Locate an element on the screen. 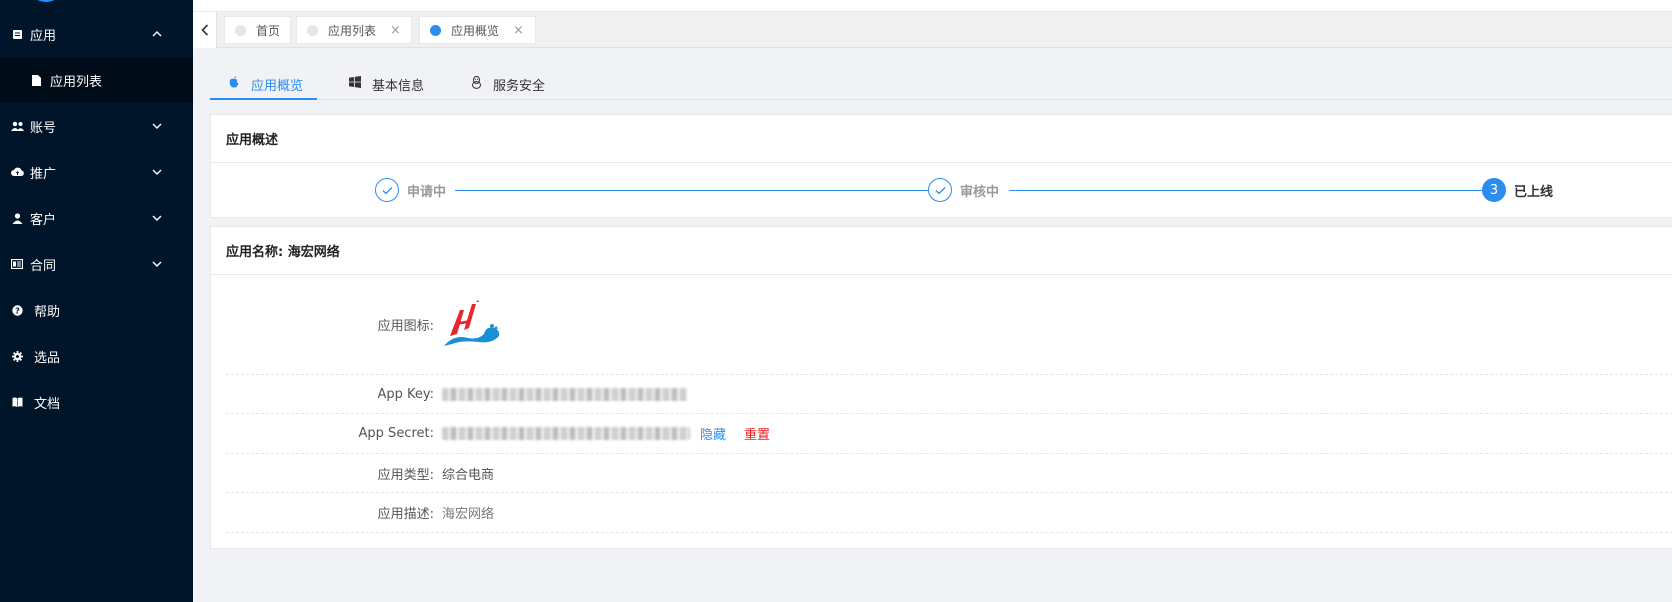 The height and width of the screenshot is (602, 1672). user-icon is located at coordinates (17, 218).